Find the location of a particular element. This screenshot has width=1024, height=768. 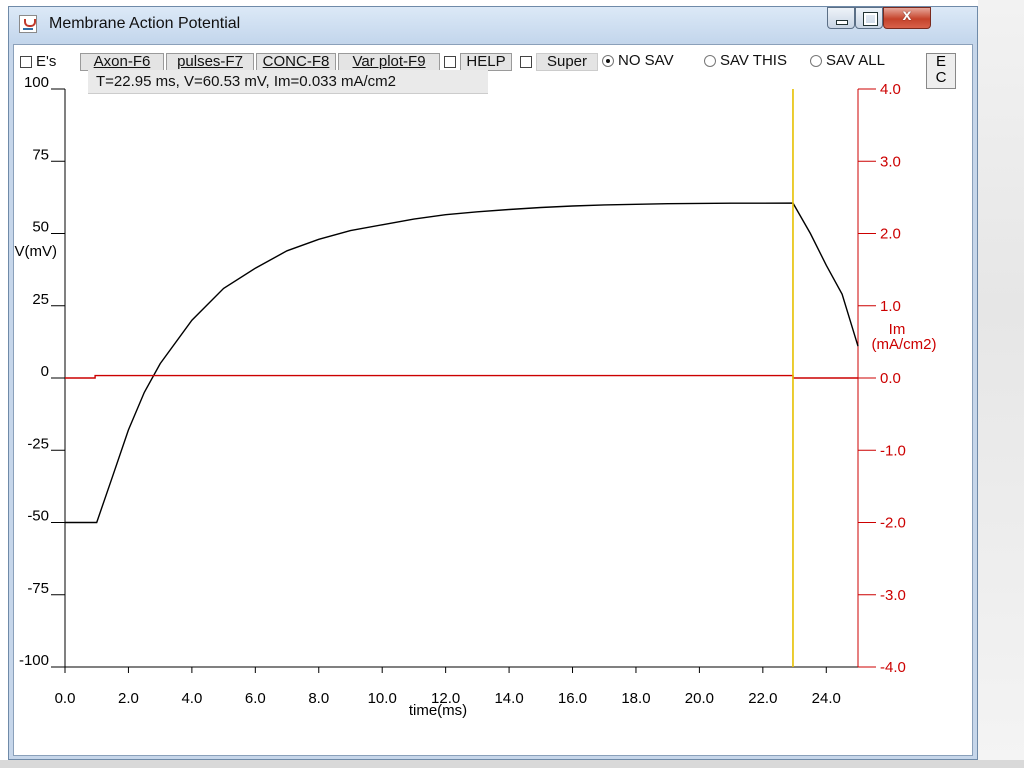

x-tick-label: 16.0 is located at coordinates (572, 698).